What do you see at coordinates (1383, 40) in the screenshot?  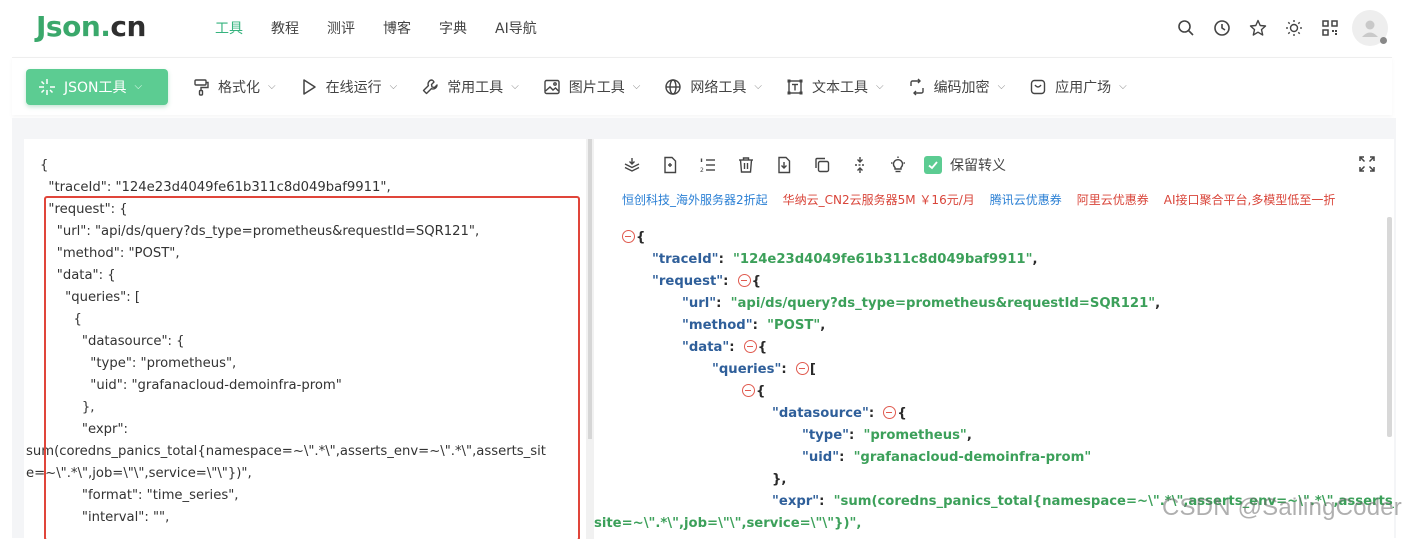 I see `avatar-status-dot` at bounding box center [1383, 40].